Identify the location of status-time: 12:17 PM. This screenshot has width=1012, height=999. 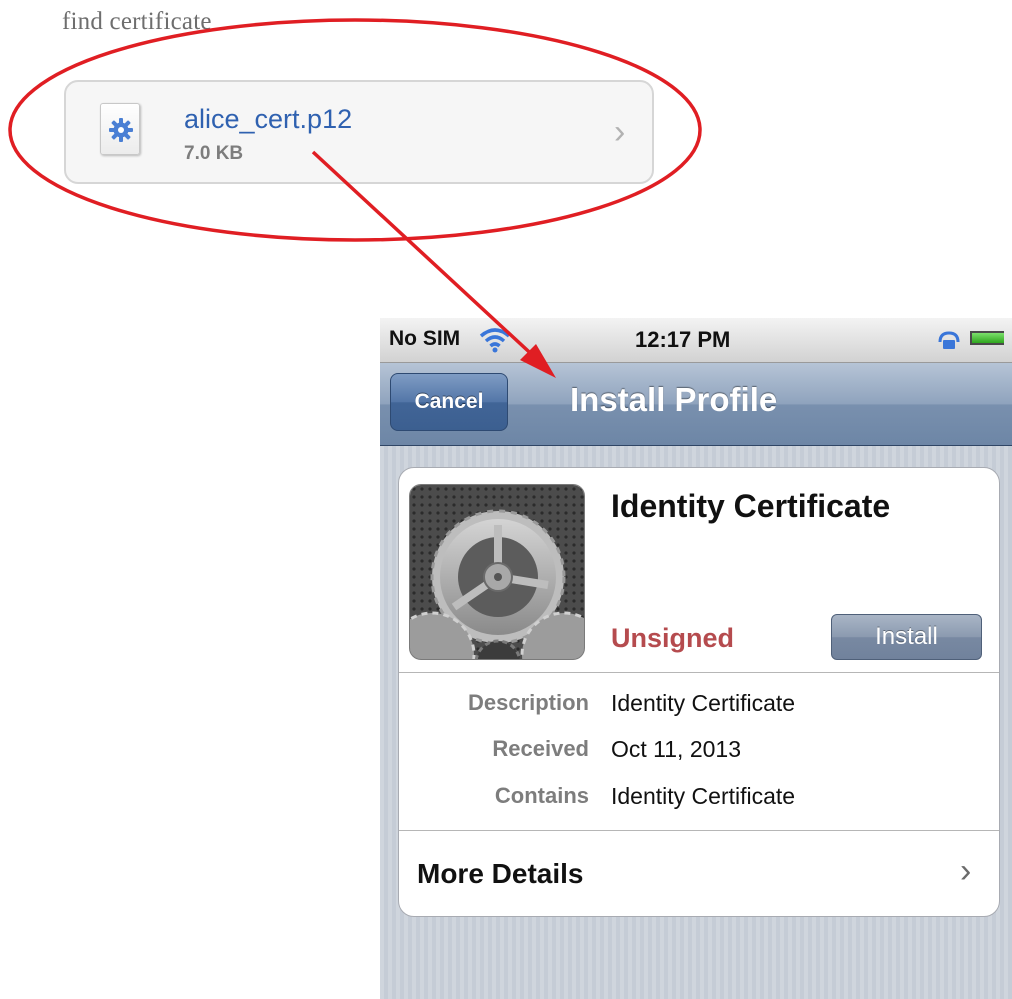
(683, 339).